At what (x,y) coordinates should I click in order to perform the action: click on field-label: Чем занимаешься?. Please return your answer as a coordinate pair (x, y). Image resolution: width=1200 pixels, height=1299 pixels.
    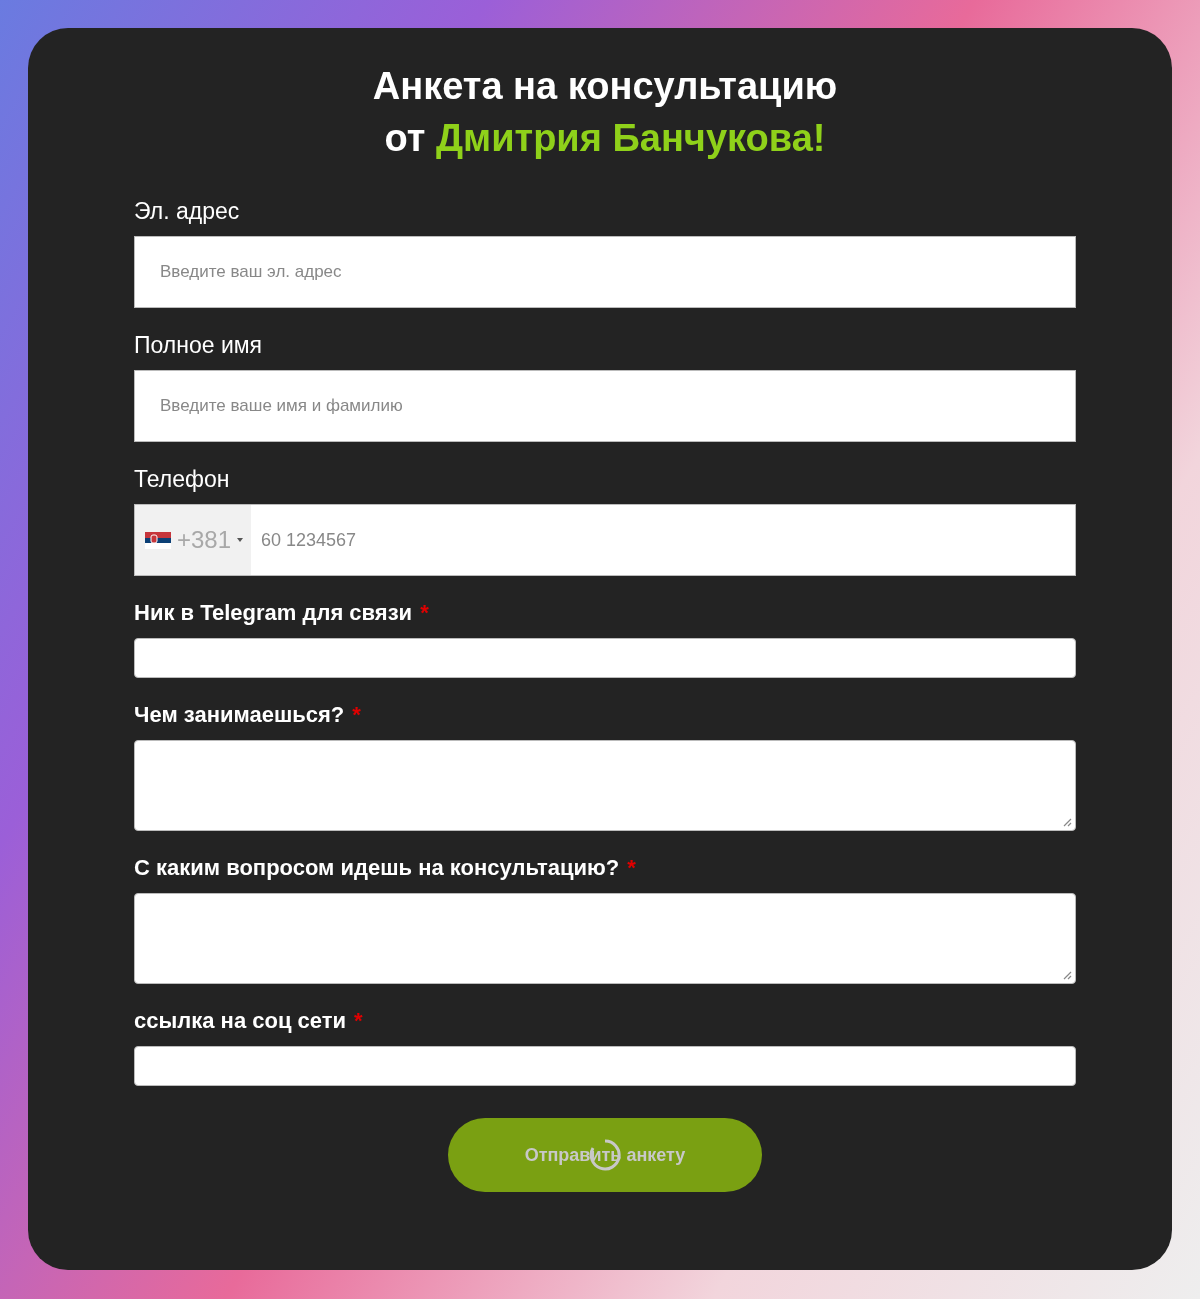
    Looking at the image, I should click on (239, 715).